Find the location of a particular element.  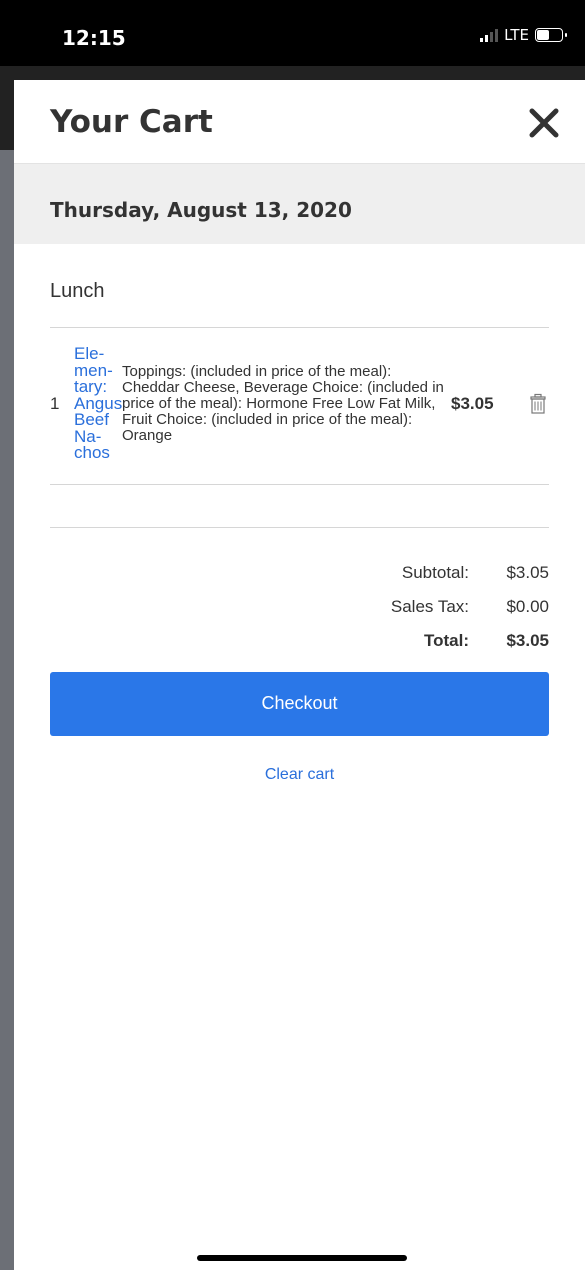

status-time: 12:15 is located at coordinates (94, 38).